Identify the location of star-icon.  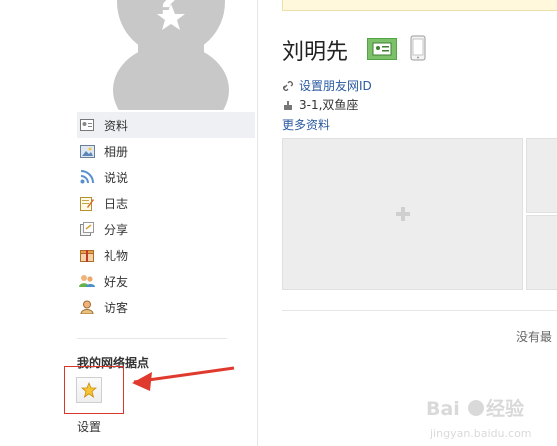
(89, 390).